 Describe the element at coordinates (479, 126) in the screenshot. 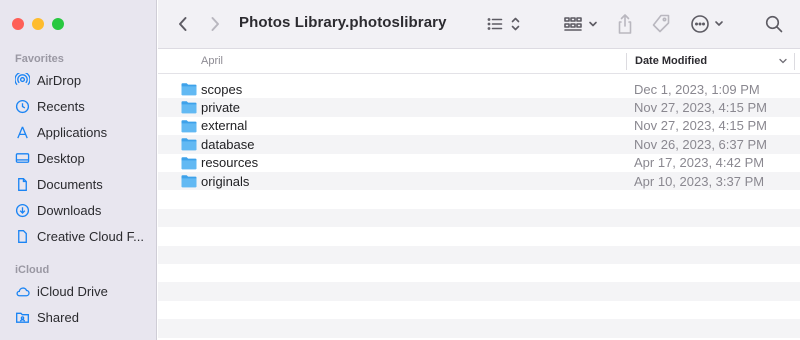

I see `file-row: external Nov 27, 2023, 4:15 PM` at that location.